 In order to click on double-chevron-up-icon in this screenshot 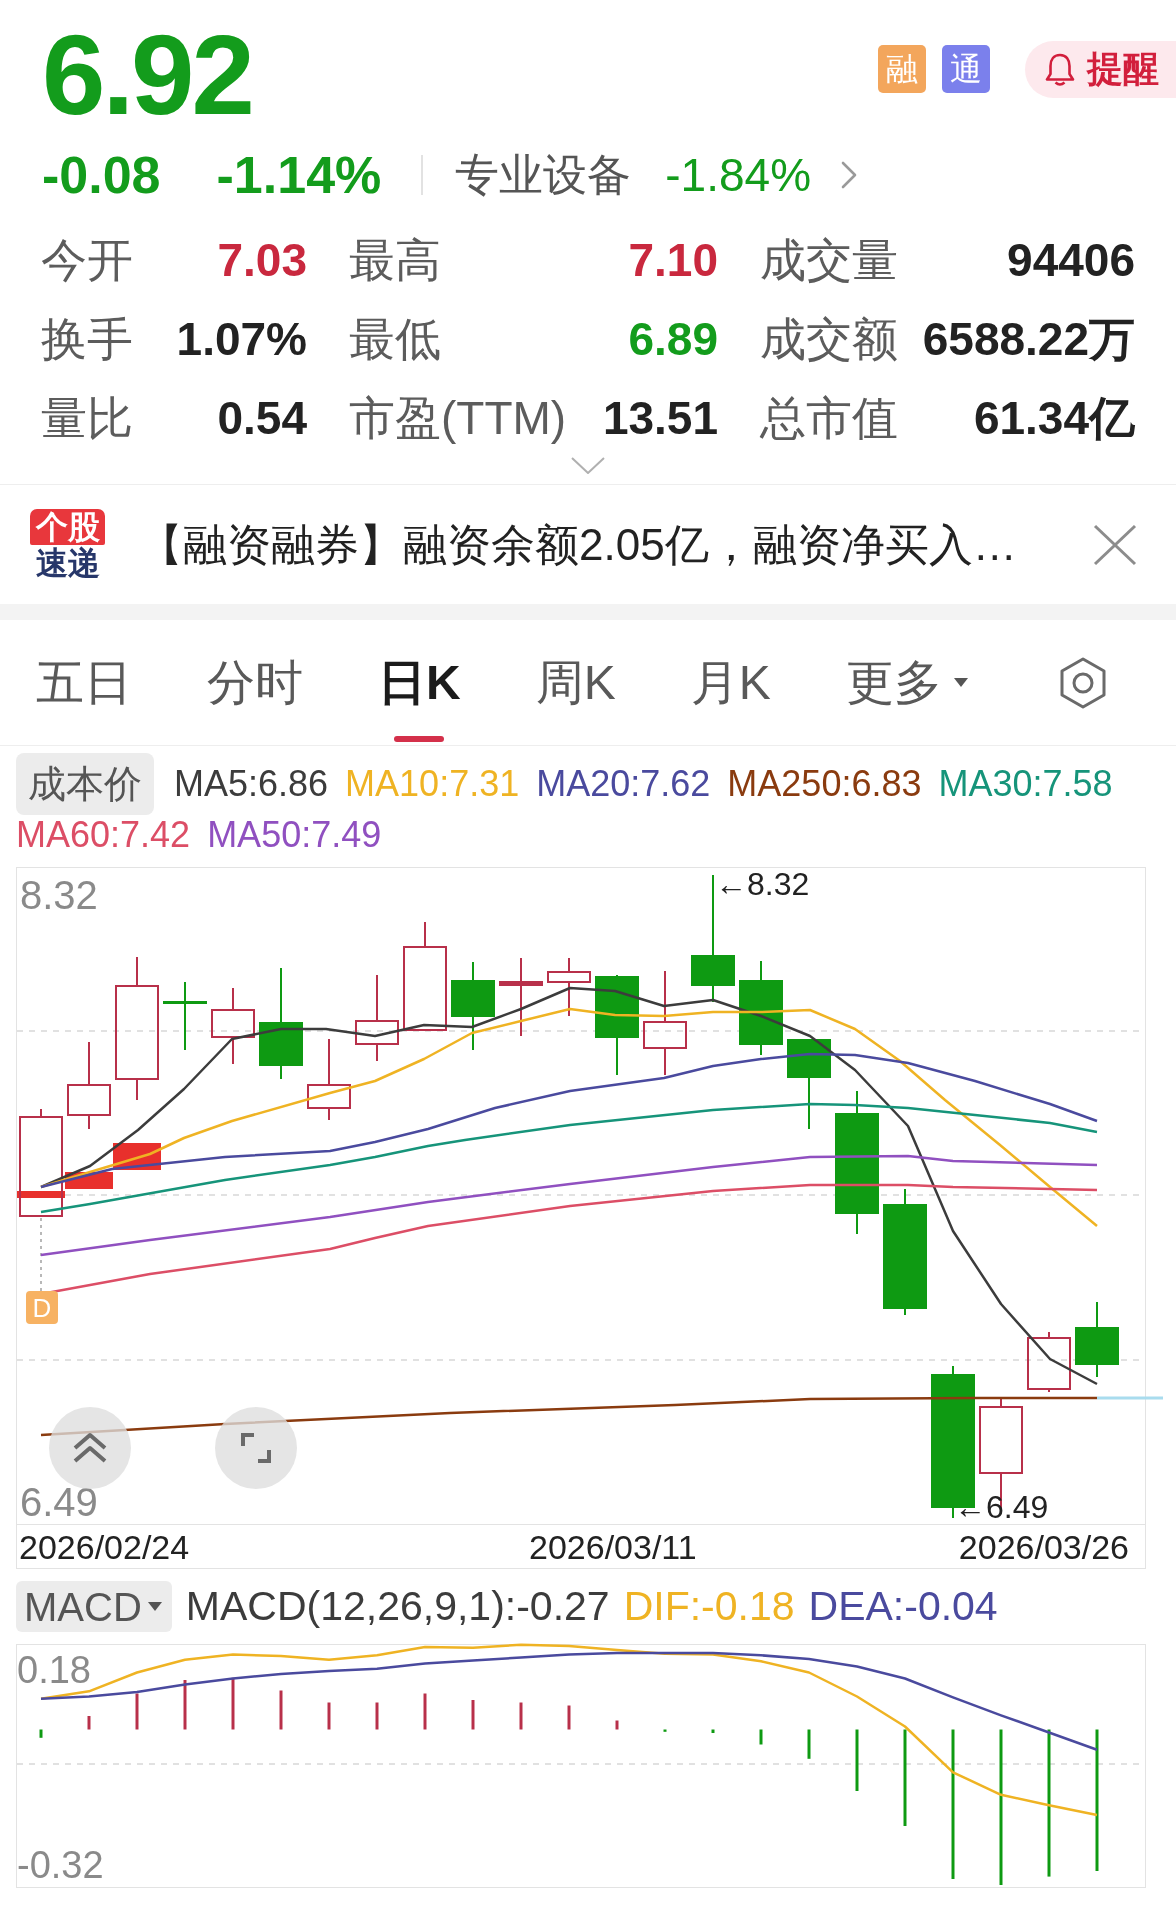, I will do `click(90, 1448)`.